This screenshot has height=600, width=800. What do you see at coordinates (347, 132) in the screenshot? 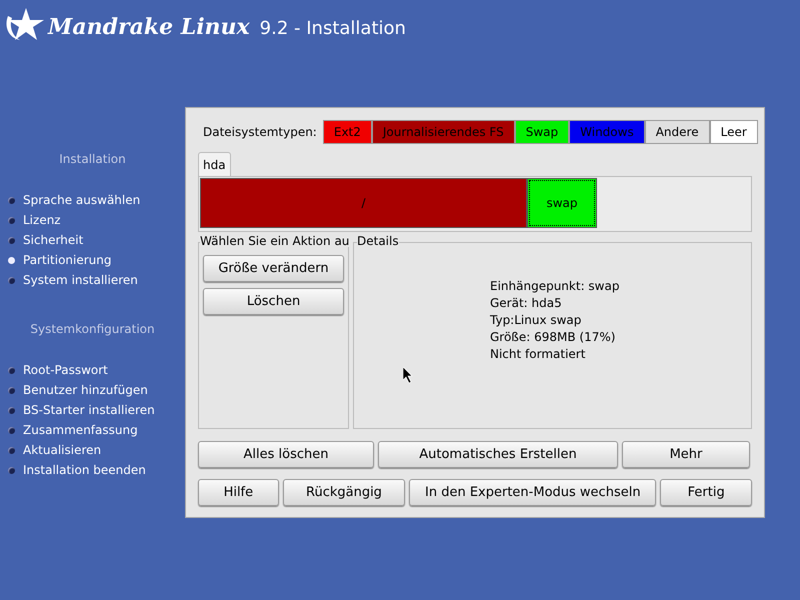
I see `filesystem-type-swatch: Ext2` at bounding box center [347, 132].